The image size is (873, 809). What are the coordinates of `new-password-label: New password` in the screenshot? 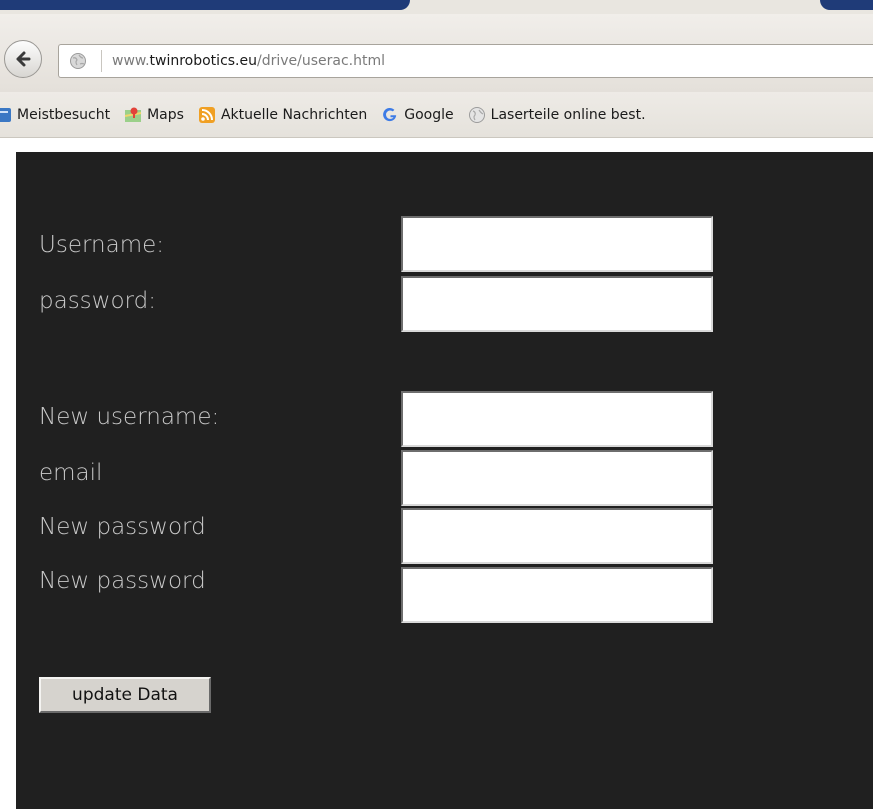 It's located at (122, 527).